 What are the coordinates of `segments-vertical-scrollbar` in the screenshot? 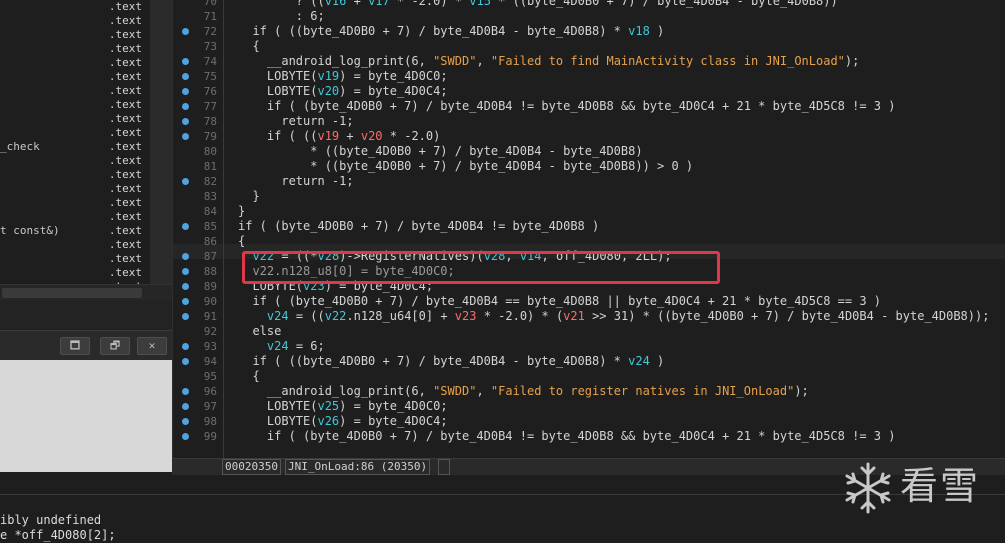 It's located at (161, 142).